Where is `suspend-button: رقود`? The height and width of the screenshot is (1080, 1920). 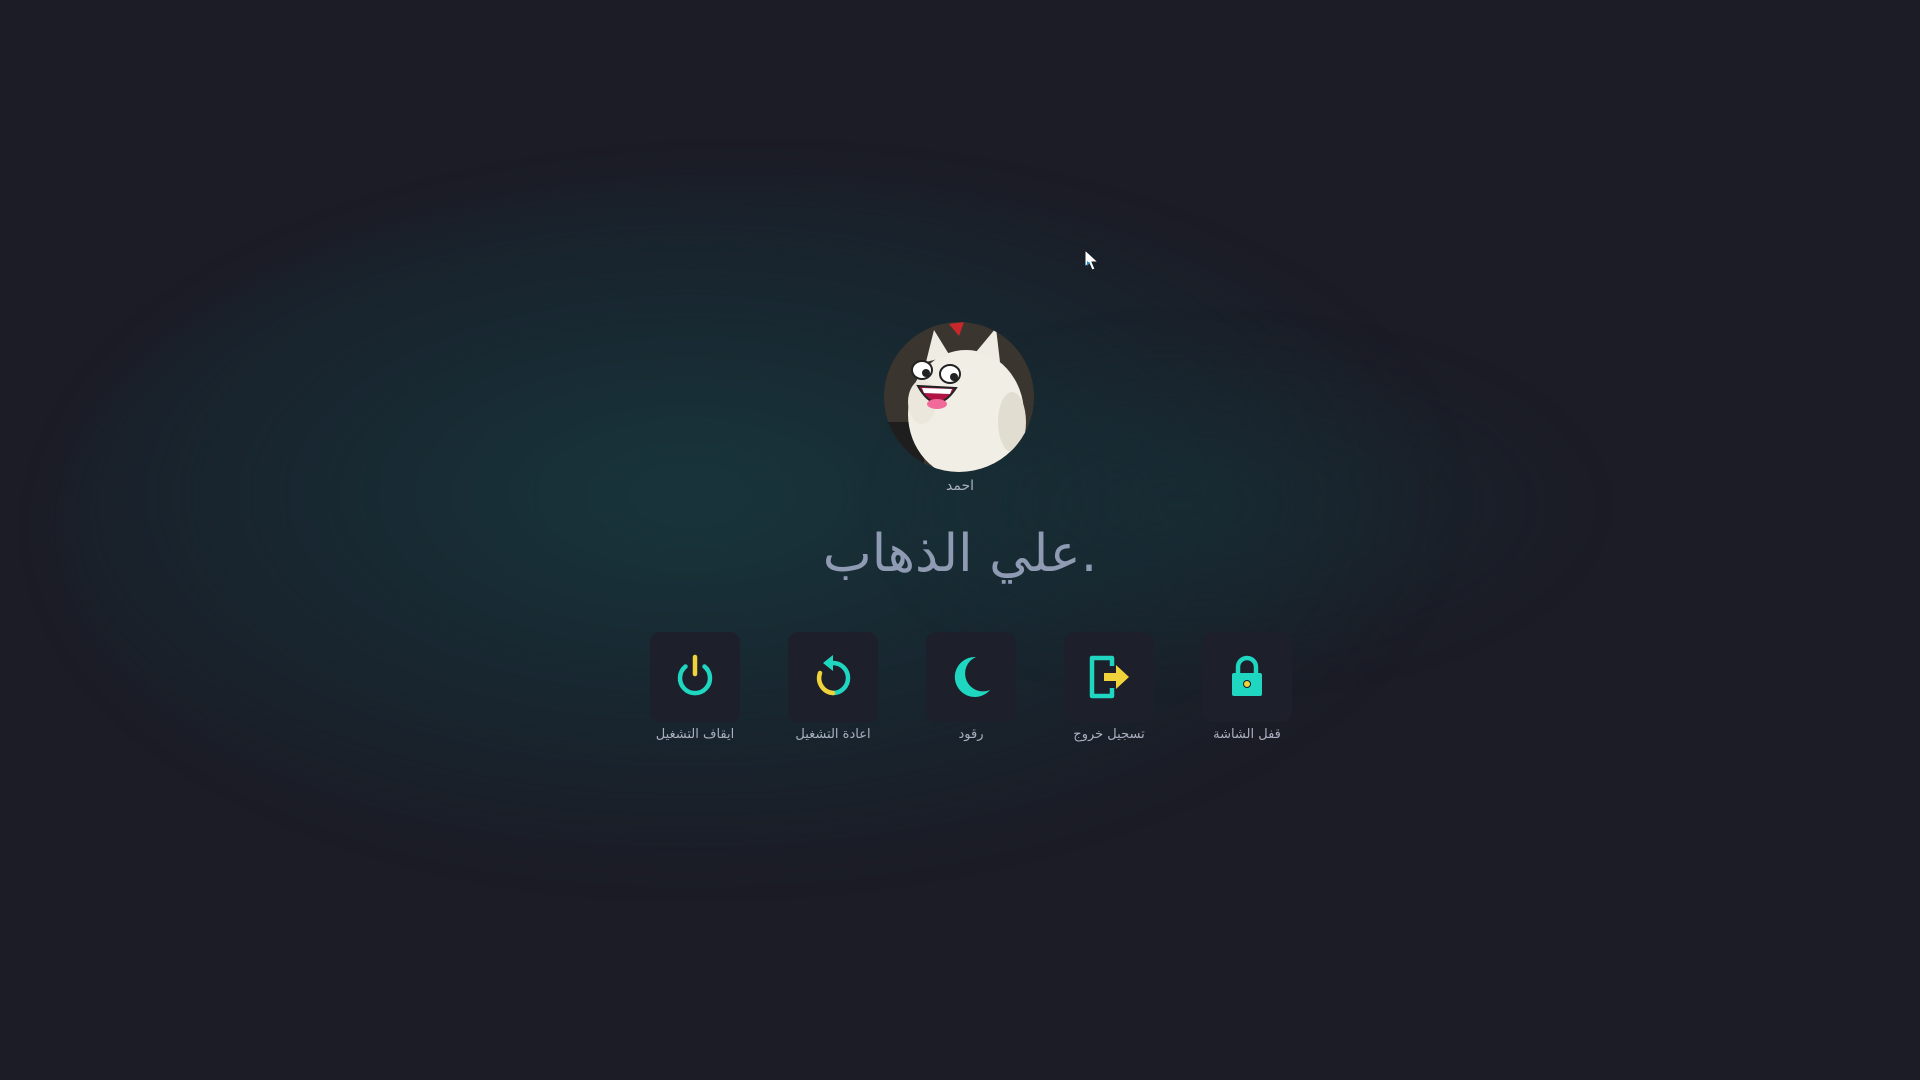 suspend-button: رقود is located at coordinates (971, 692).